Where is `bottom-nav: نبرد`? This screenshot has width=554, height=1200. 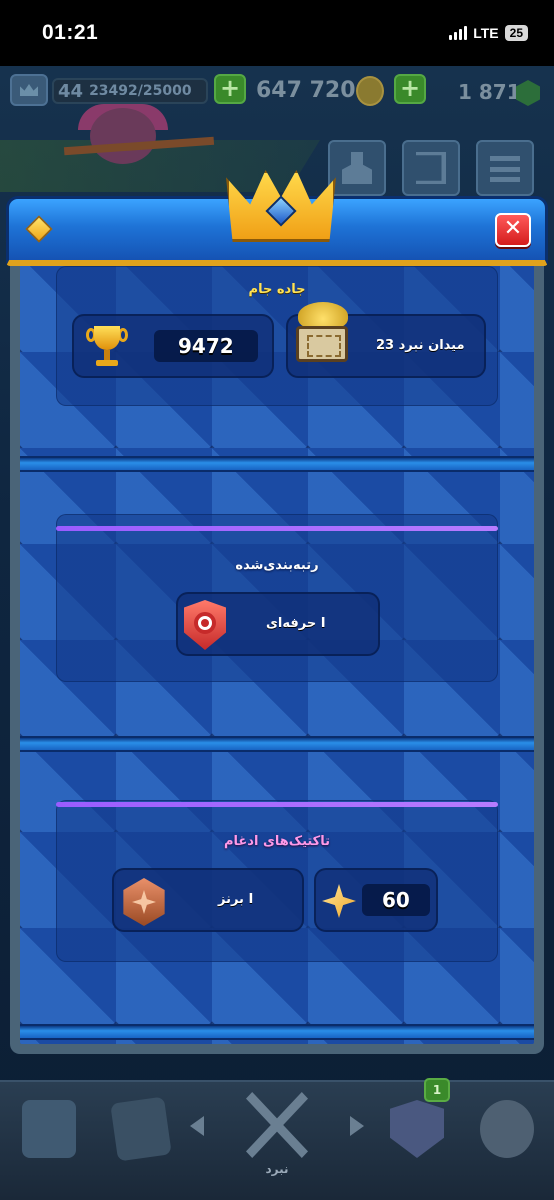
bottom-nav: نبرد is located at coordinates (277, 1140).